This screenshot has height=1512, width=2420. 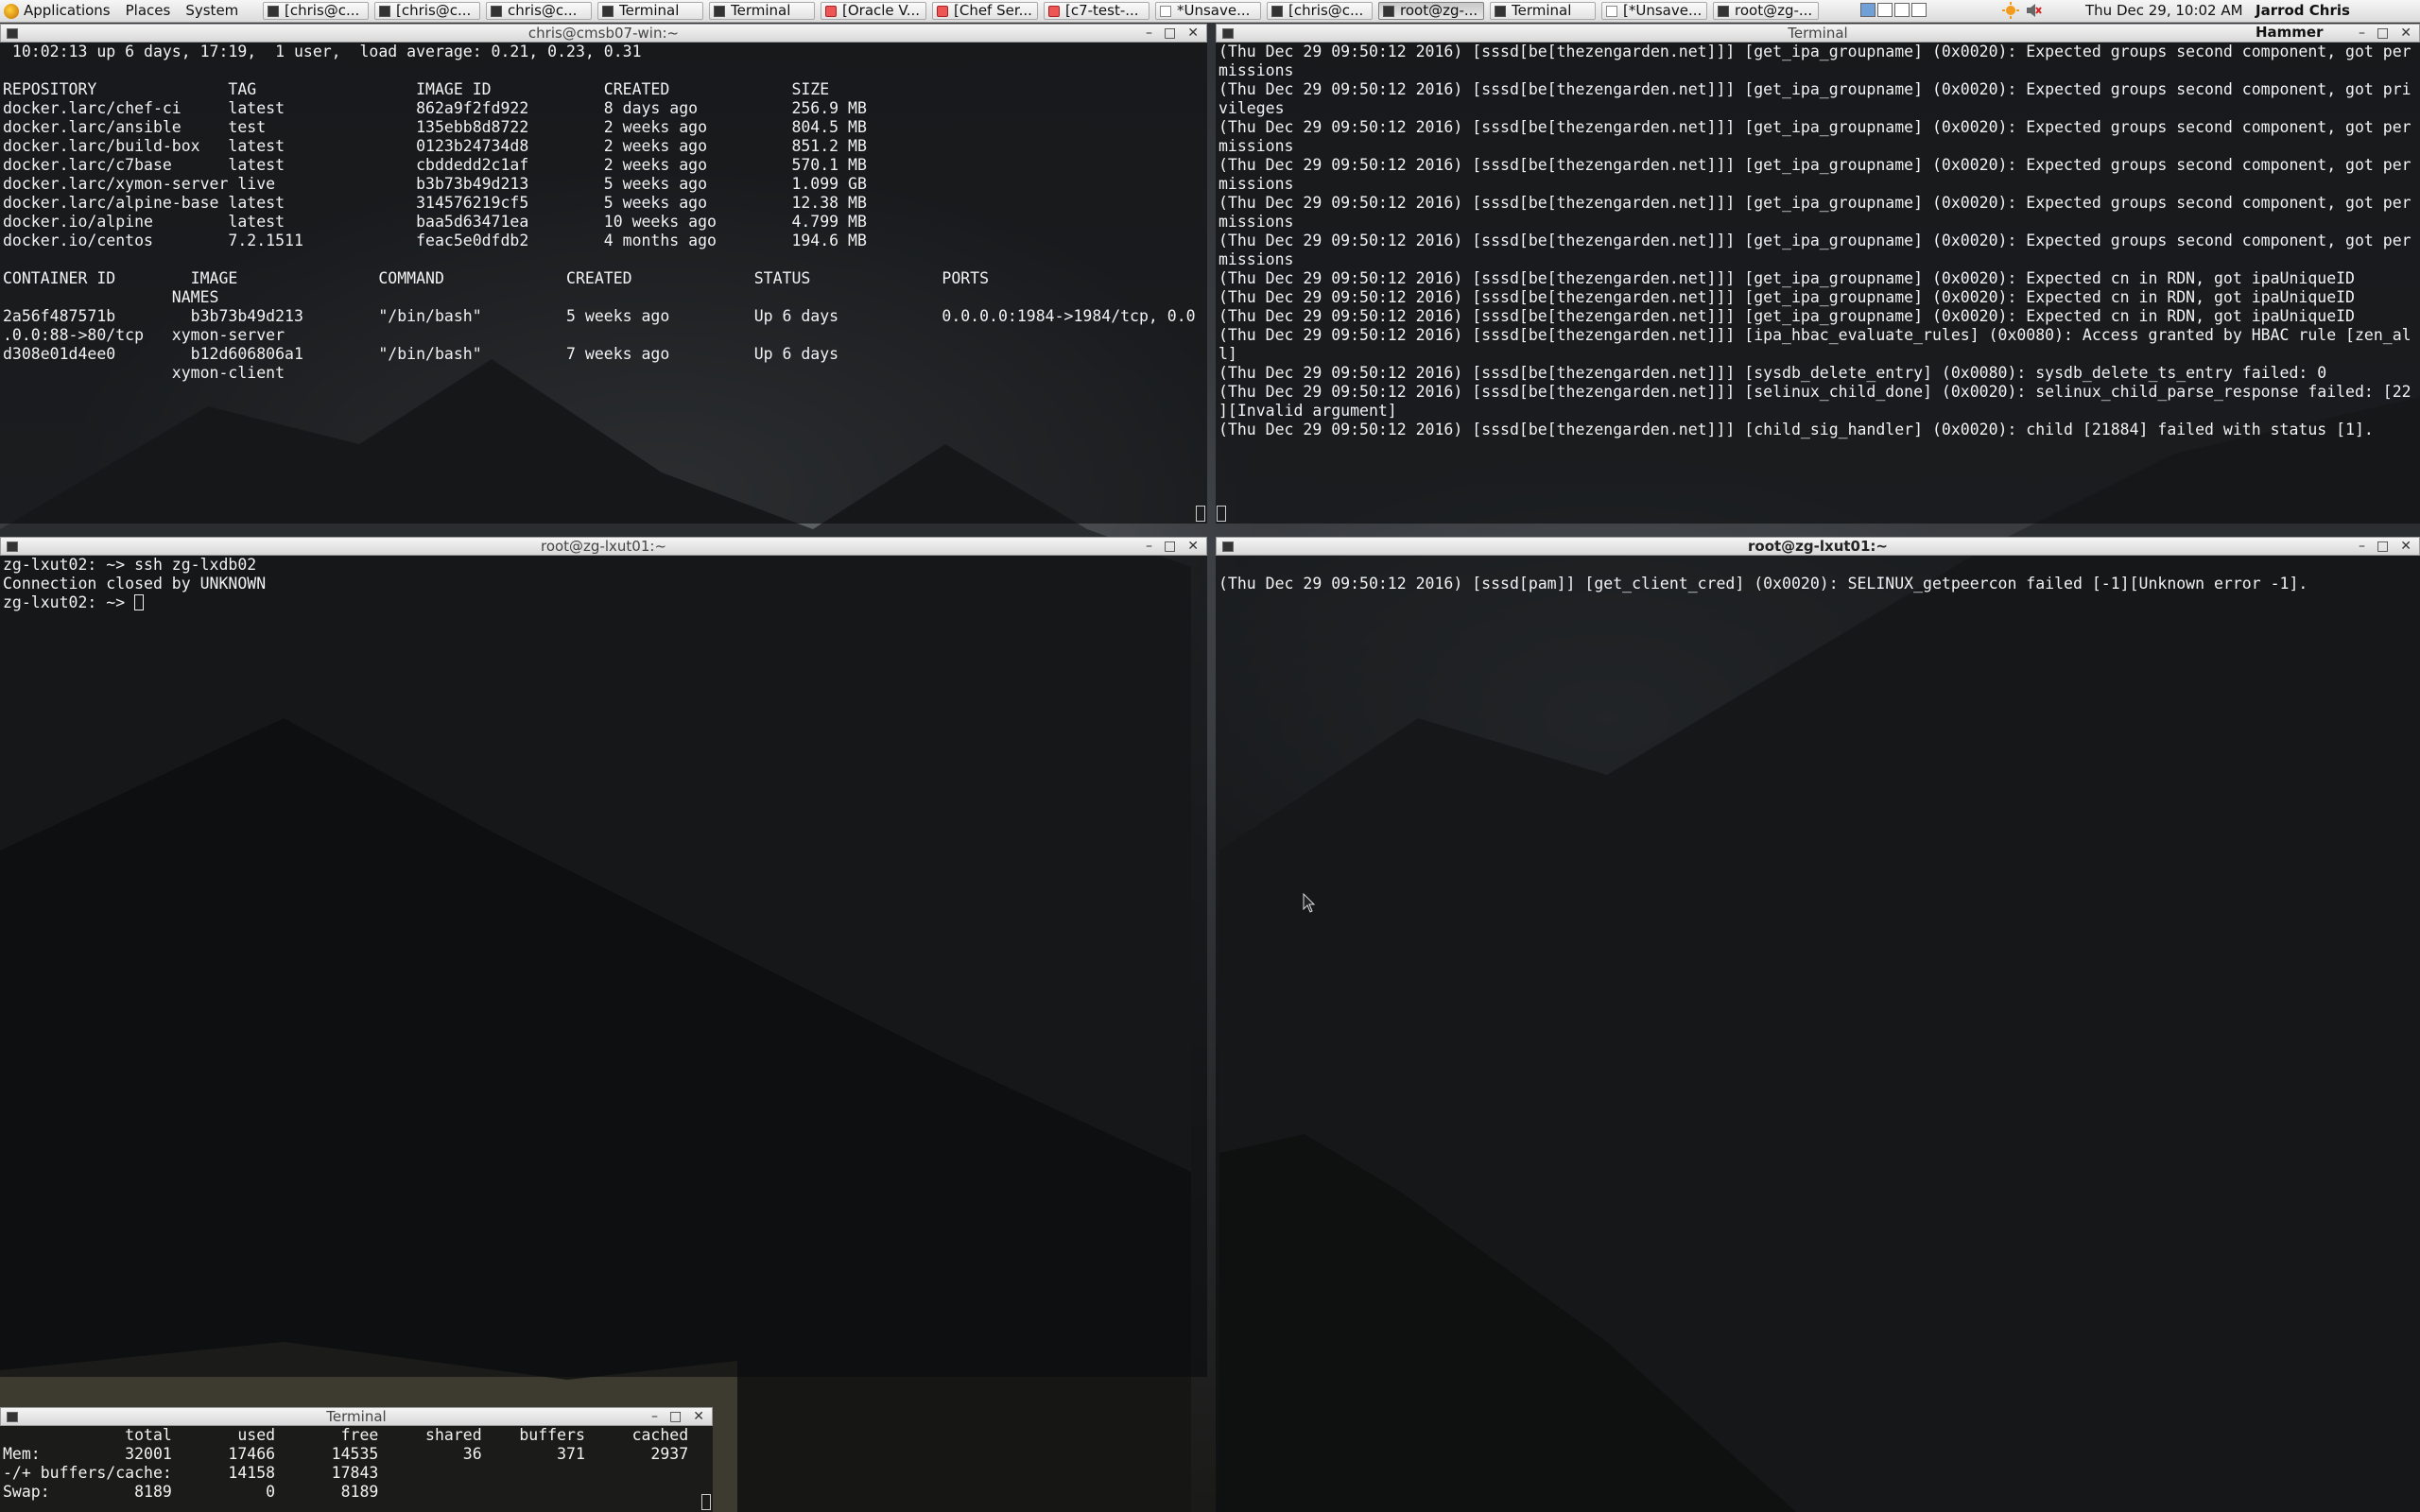 I want to click on gnome-foot-icon, so click(x=11, y=11).